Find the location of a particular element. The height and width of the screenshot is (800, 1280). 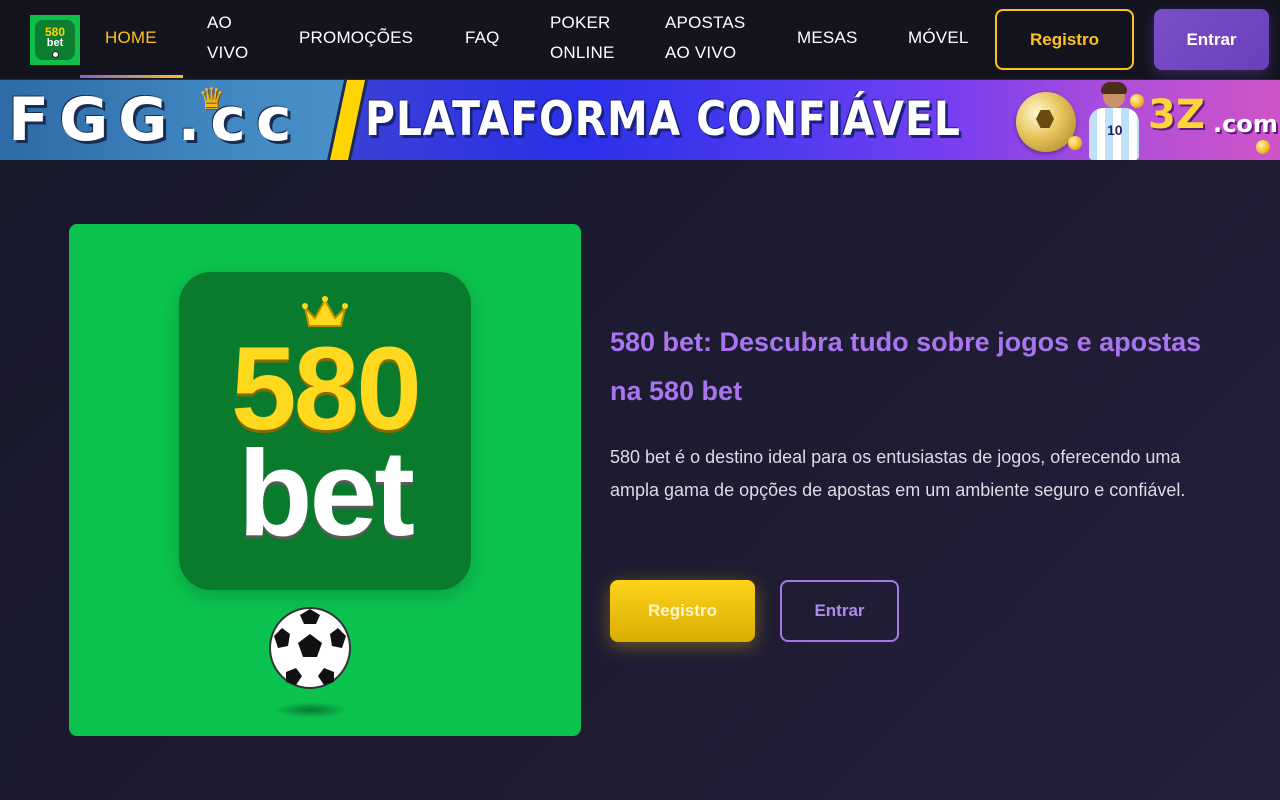

app-icon-word: bet is located at coordinates (326, 493).